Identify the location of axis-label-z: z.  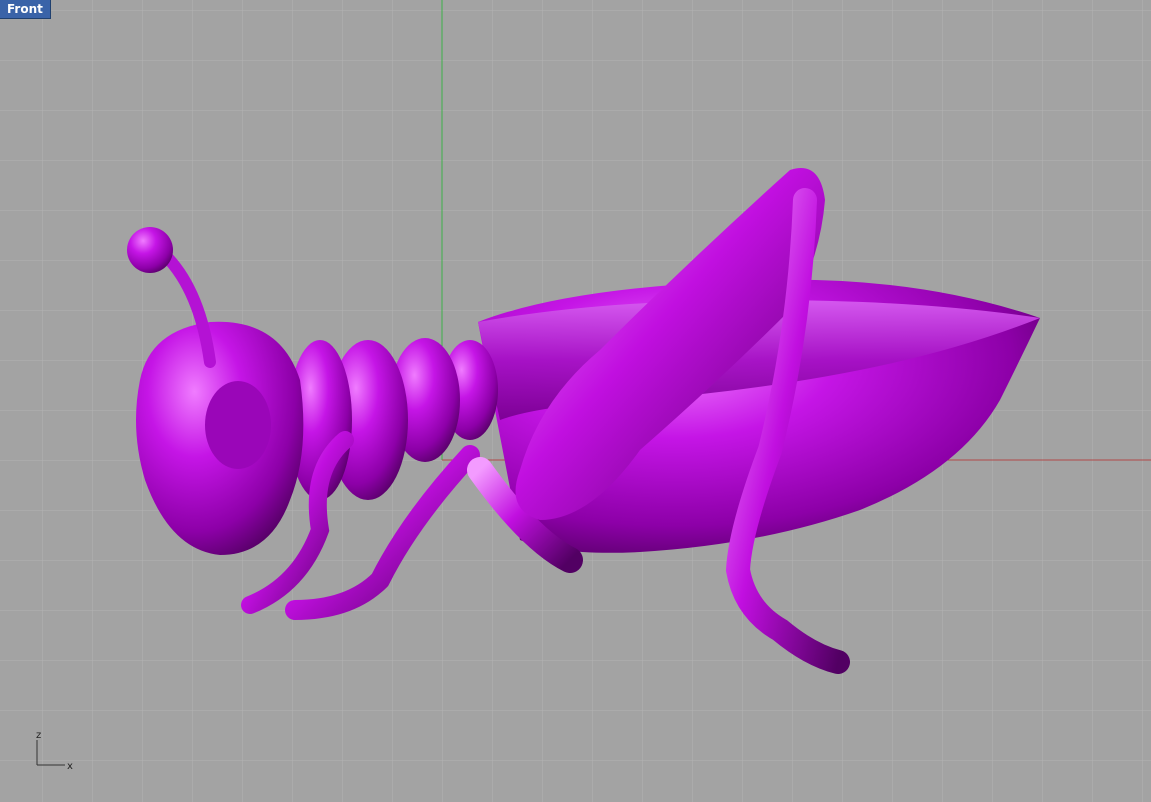
(38, 735).